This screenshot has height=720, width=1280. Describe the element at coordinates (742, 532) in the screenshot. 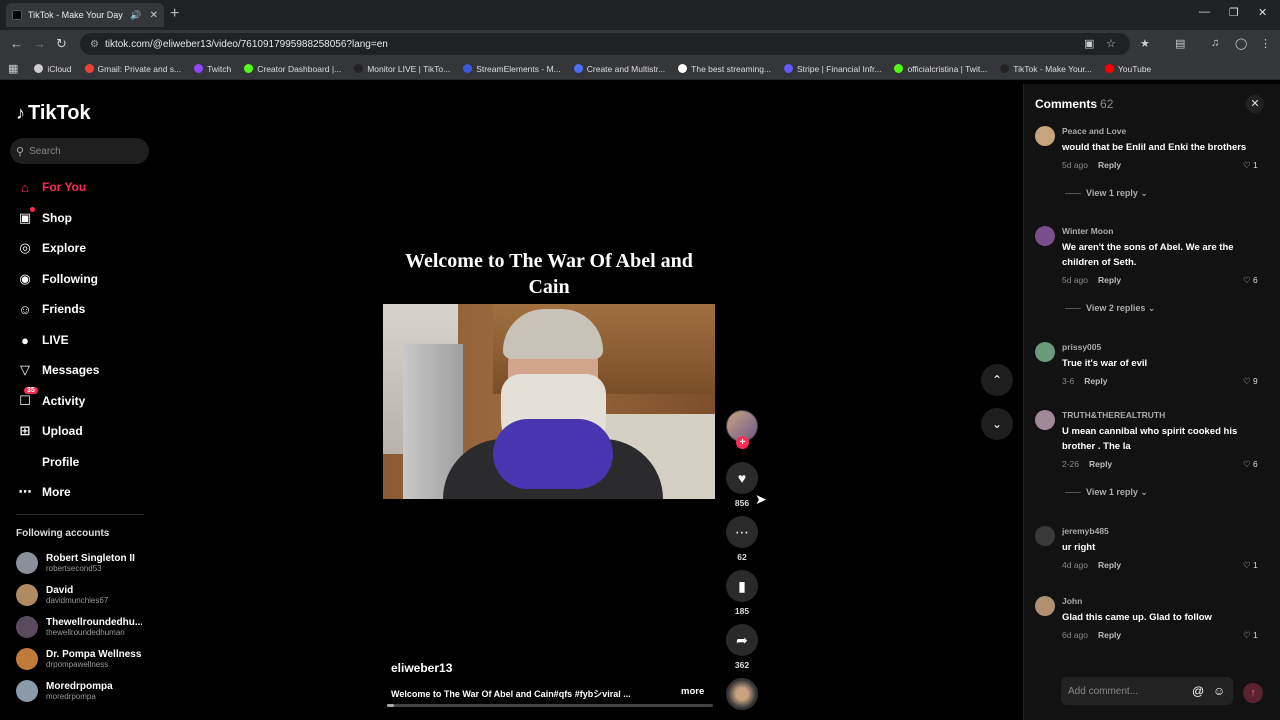

I see `comment-icon: ⋯` at that location.